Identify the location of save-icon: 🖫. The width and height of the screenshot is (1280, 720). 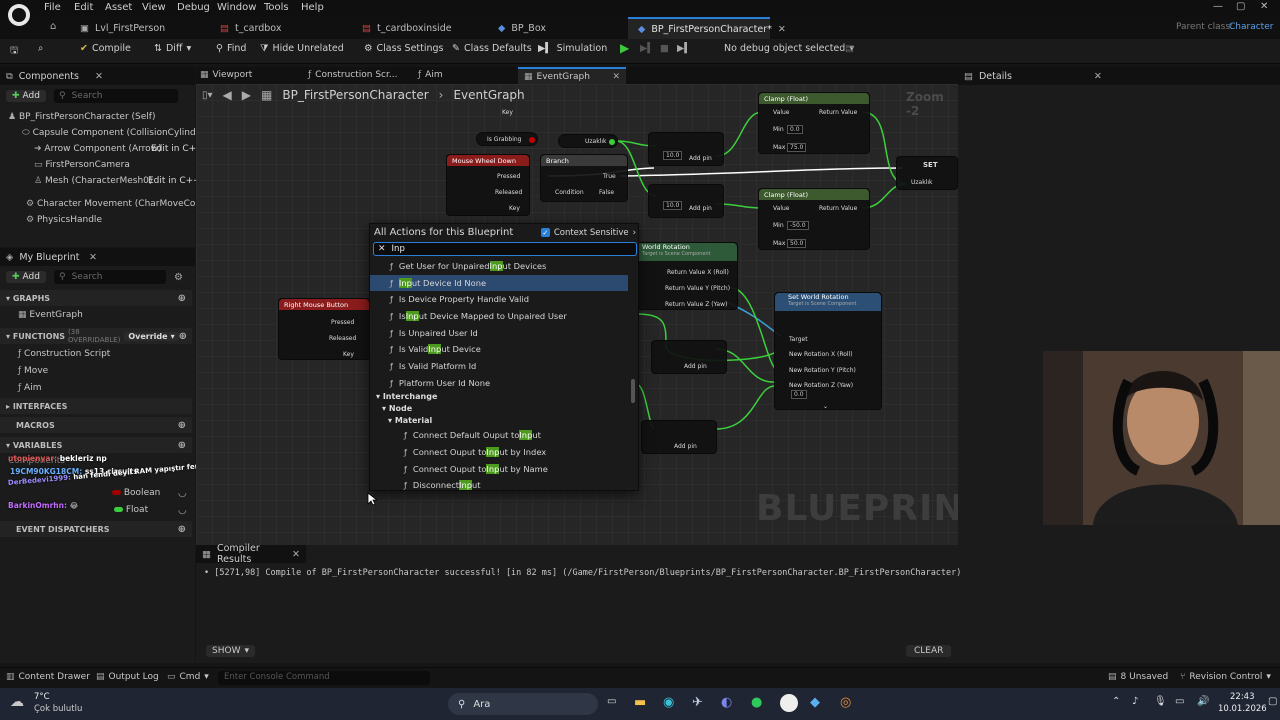
(14, 51).